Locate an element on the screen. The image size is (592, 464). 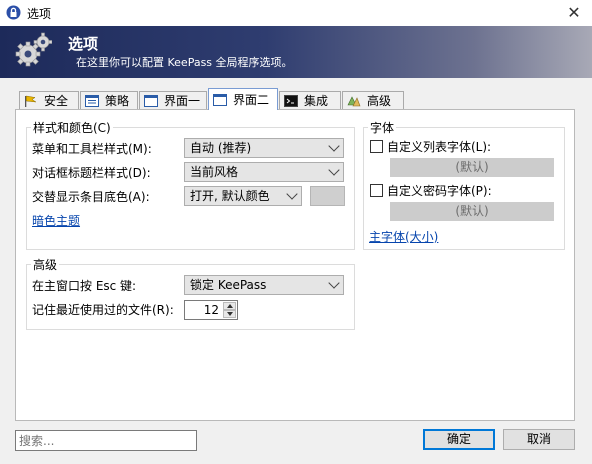
custom-list-font-checkbox is located at coordinates (376, 146).